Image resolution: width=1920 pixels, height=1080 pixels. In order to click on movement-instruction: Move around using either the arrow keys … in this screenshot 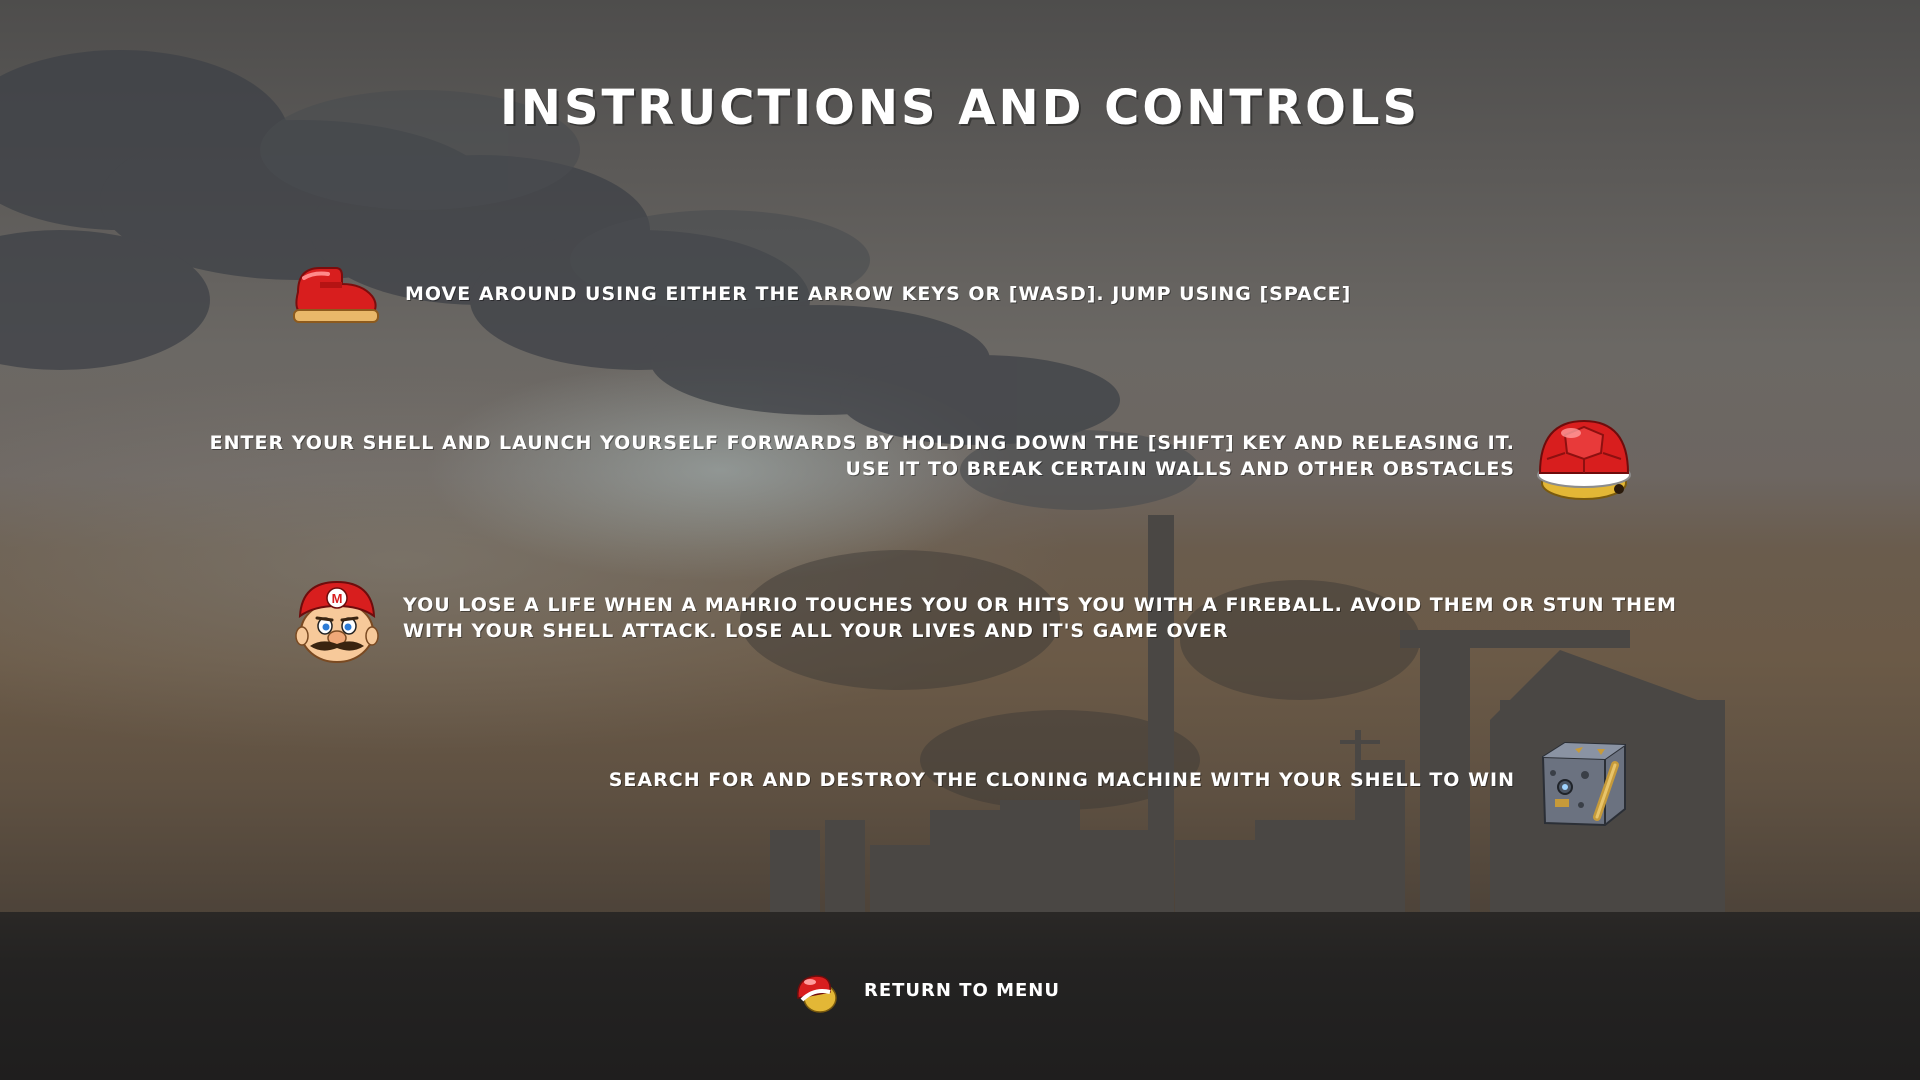, I will do `click(878, 294)`.